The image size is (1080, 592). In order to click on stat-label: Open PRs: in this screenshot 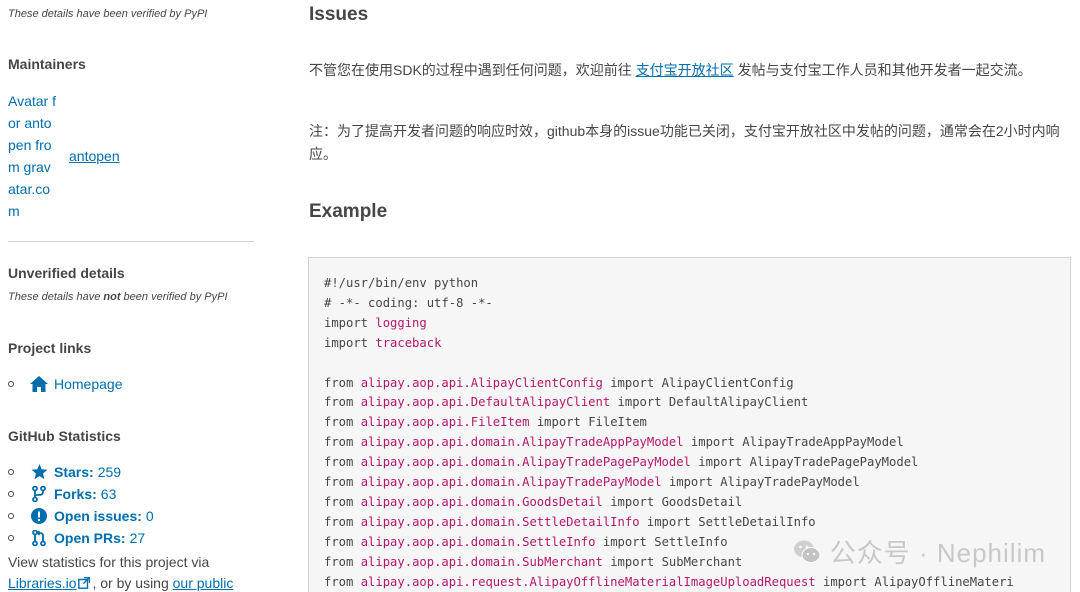, I will do `click(90, 538)`.